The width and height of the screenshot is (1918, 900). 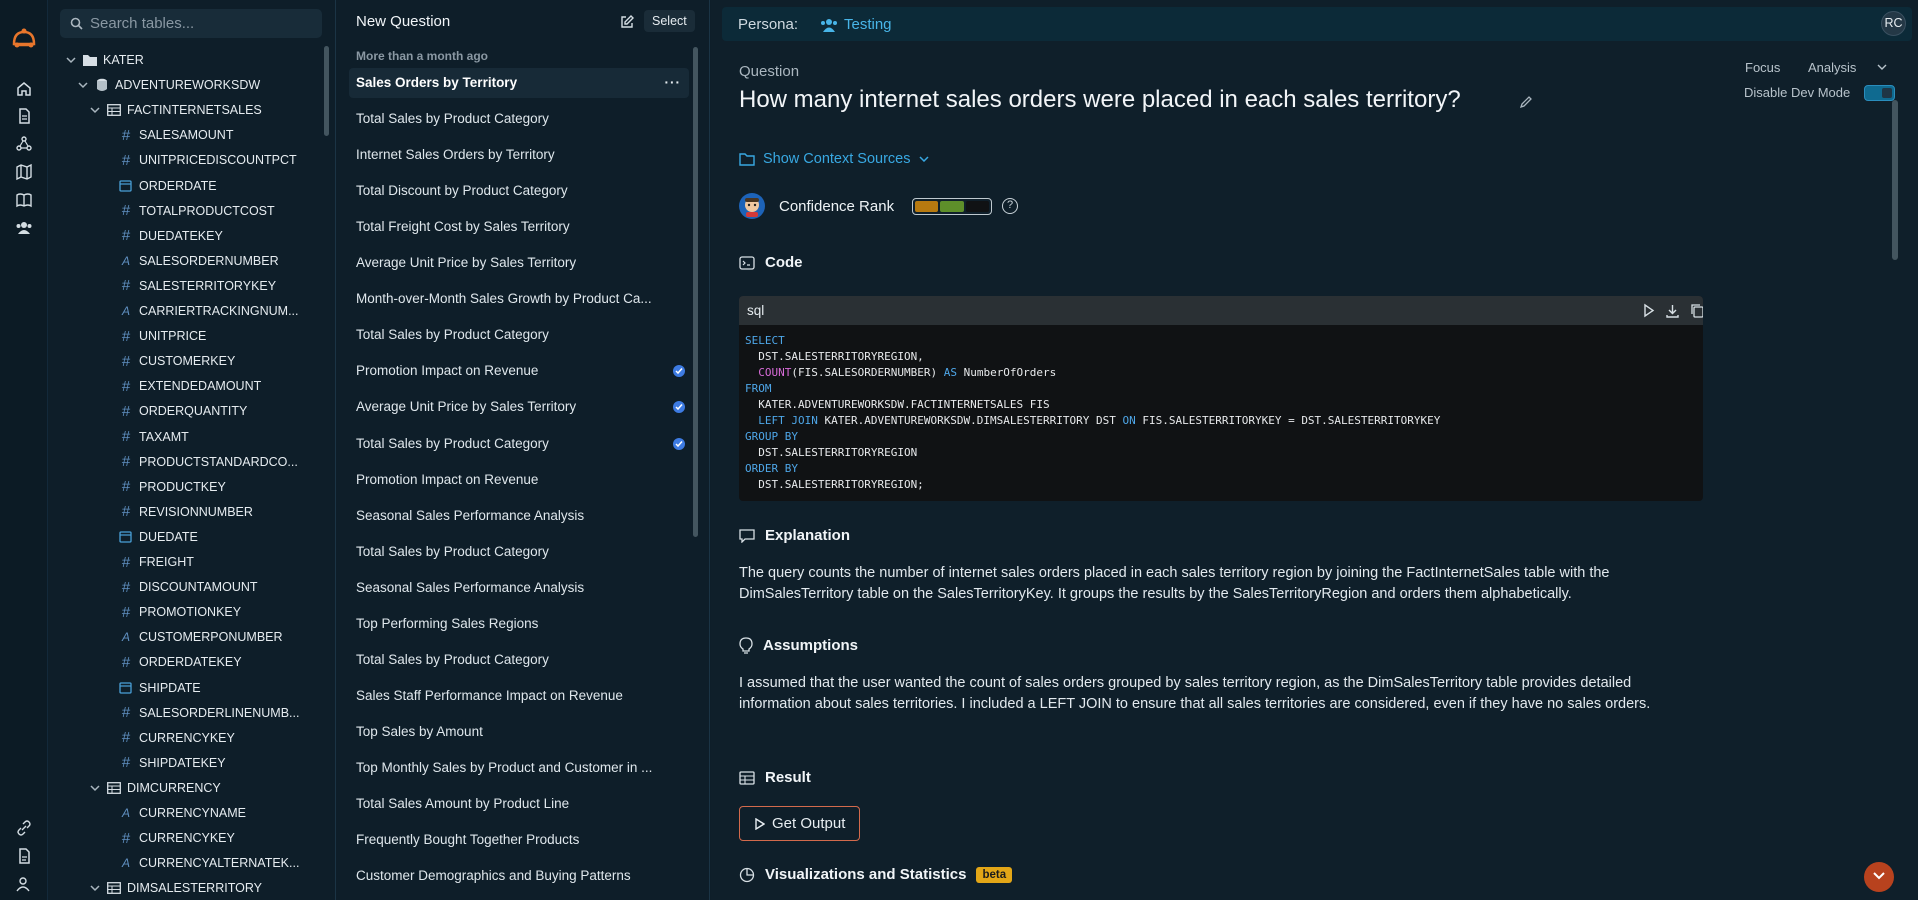 What do you see at coordinates (24, 228) in the screenshot?
I see `users-icon` at bounding box center [24, 228].